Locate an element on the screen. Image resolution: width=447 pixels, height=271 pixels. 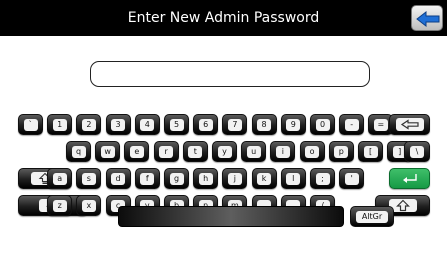
key: [ is located at coordinates (370, 151).